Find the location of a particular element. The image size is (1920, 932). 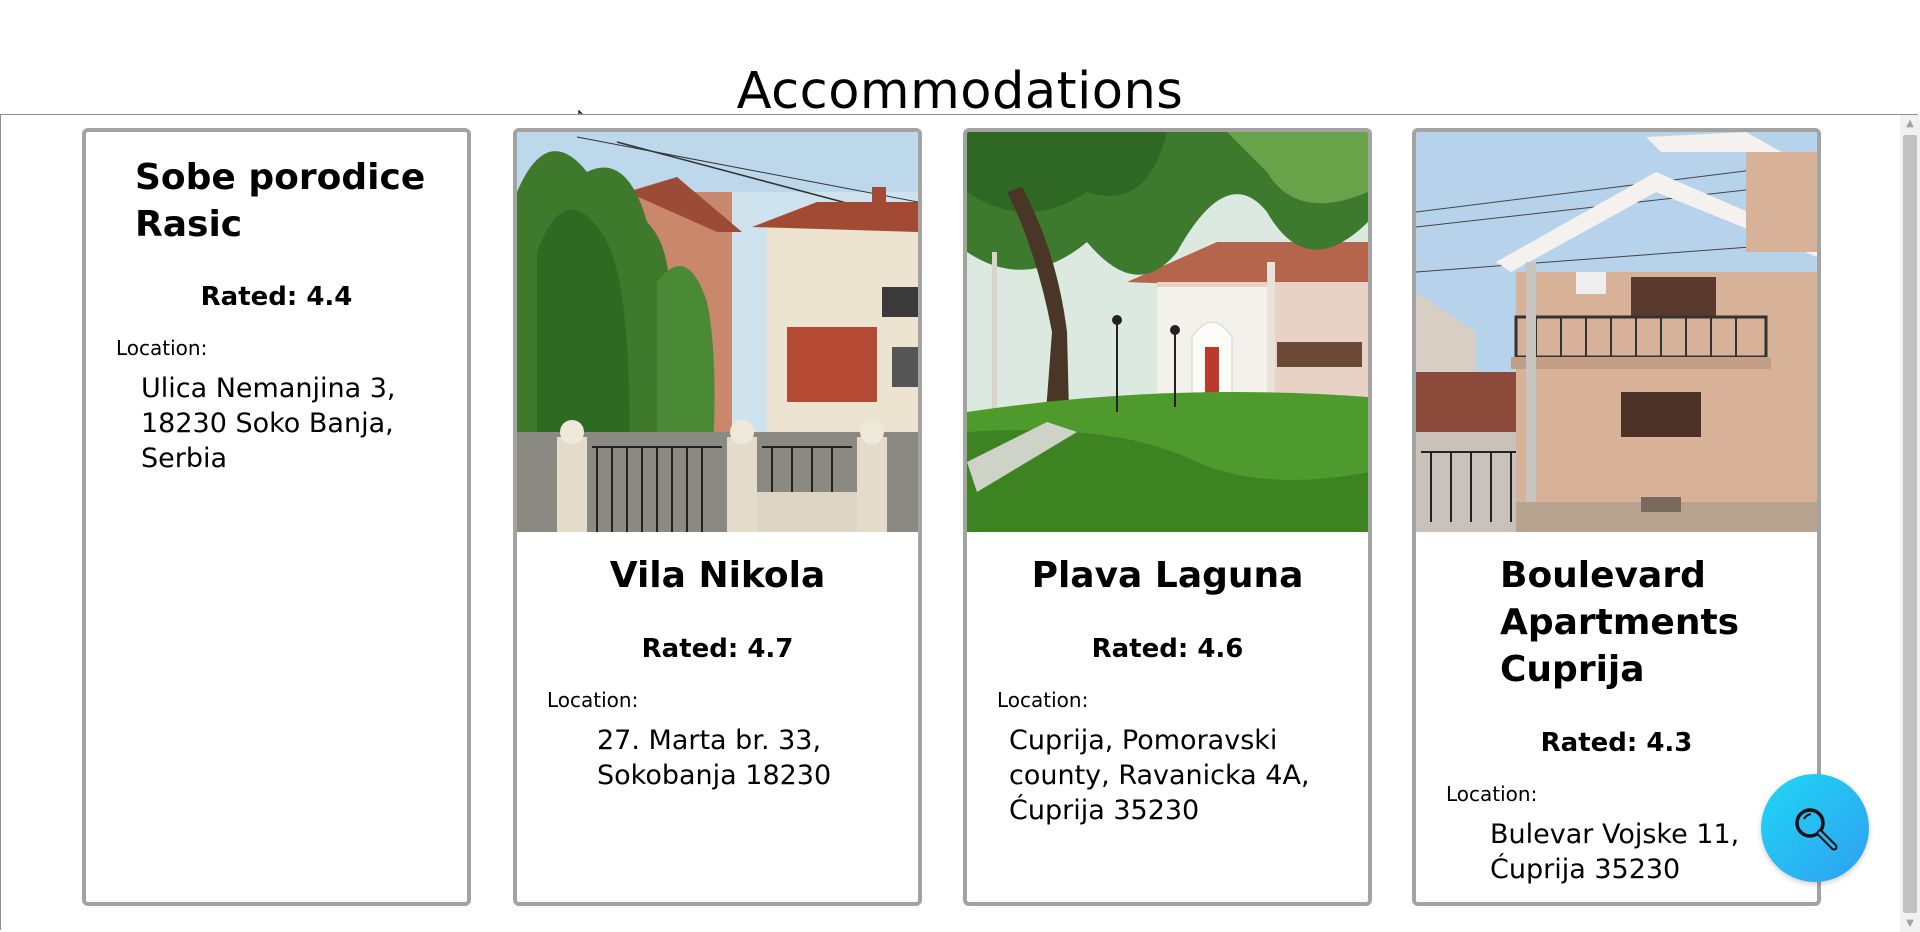

accommodation-rating: Rated: 4.4 is located at coordinates (276, 297).